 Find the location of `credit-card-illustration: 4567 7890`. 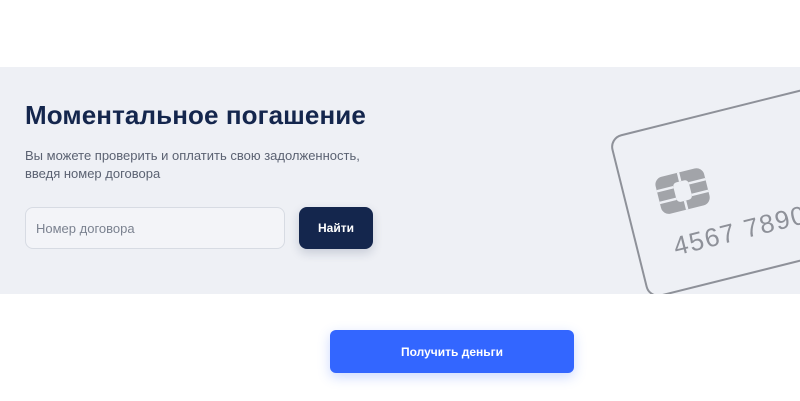

credit-card-illustration: 4567 7890 is located at coordinates (705, 185).